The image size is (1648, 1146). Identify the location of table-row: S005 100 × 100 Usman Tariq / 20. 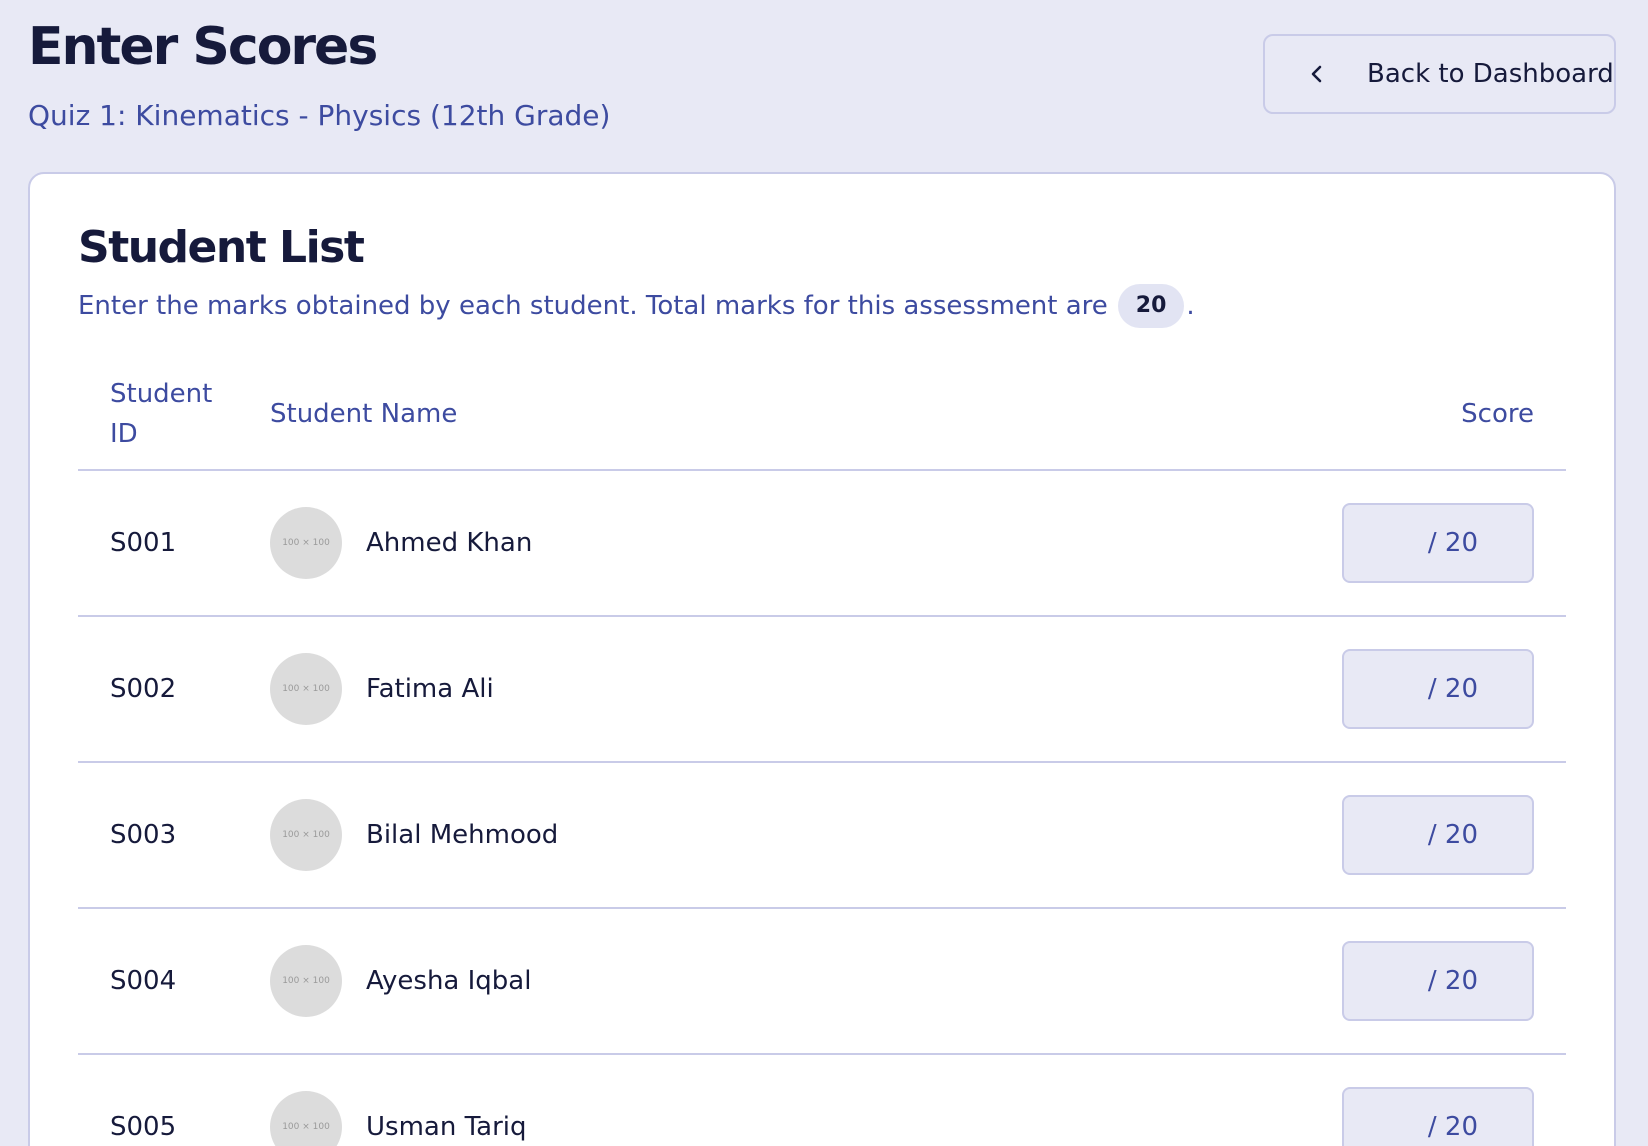
(822, 1100).